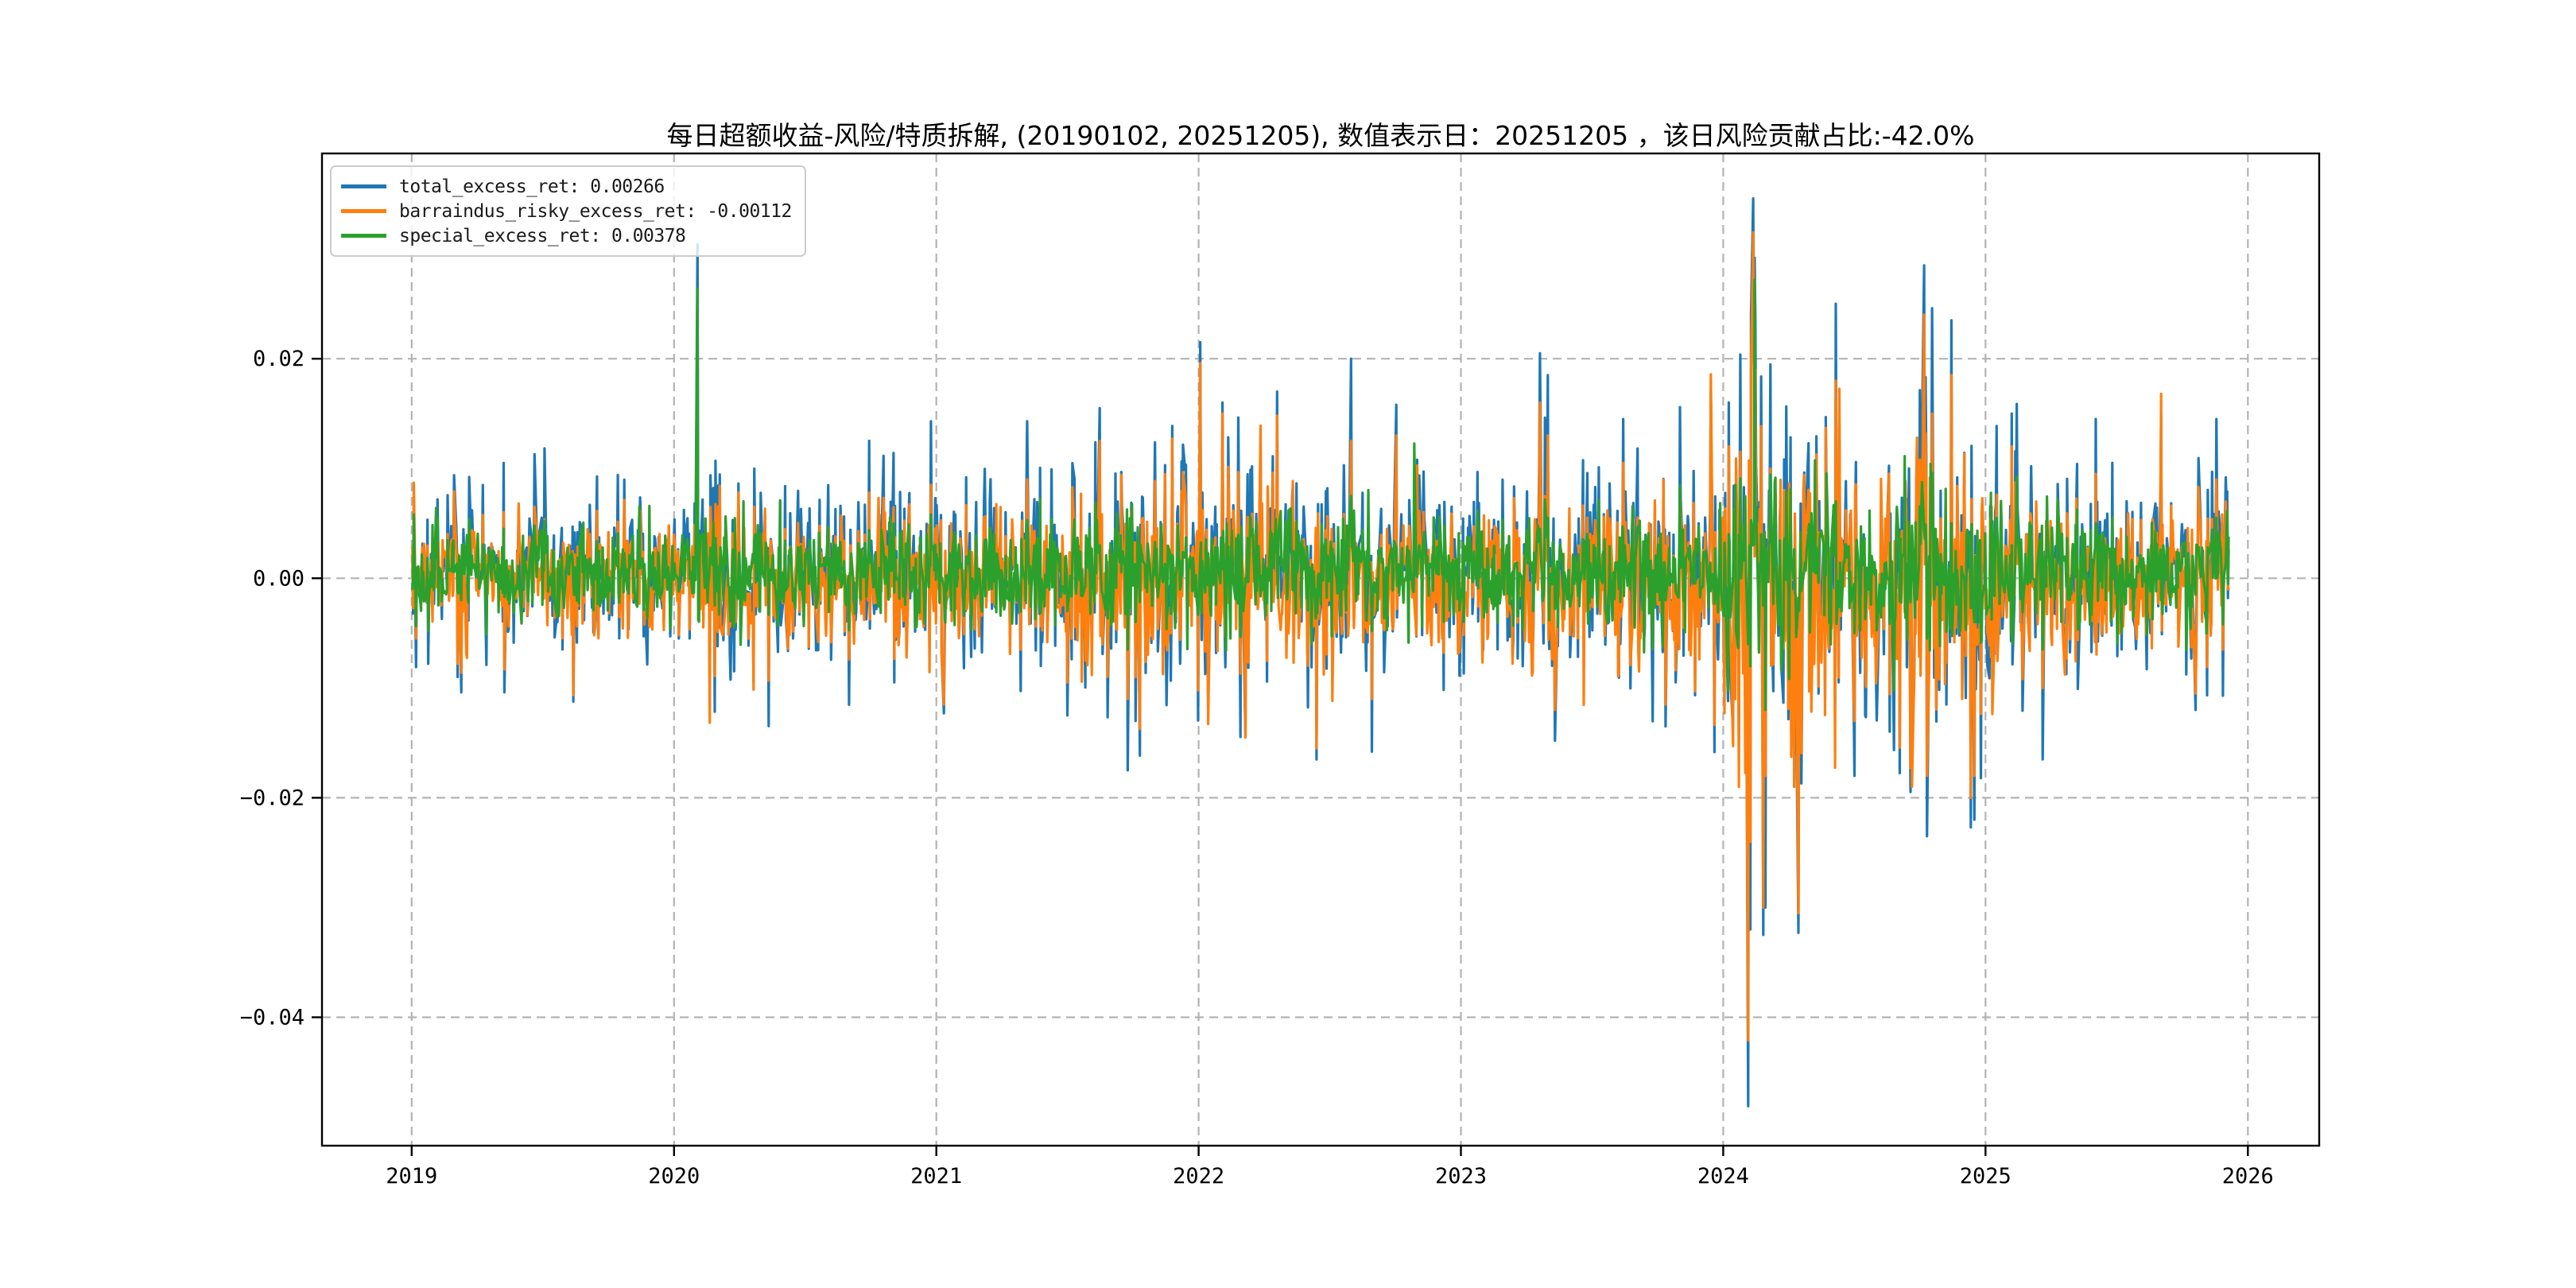 This screenshot has height=1288, width=2576. I want to click on y-tick-label: −0.02, so click(272, 798).